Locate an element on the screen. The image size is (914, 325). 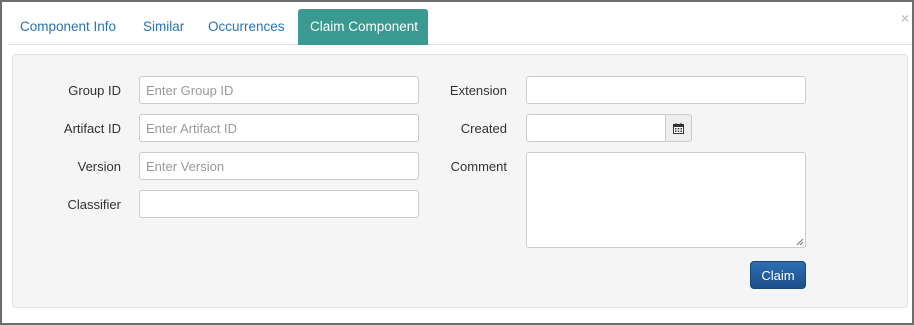
artifact-id-input is located at coordinates (279, 128).